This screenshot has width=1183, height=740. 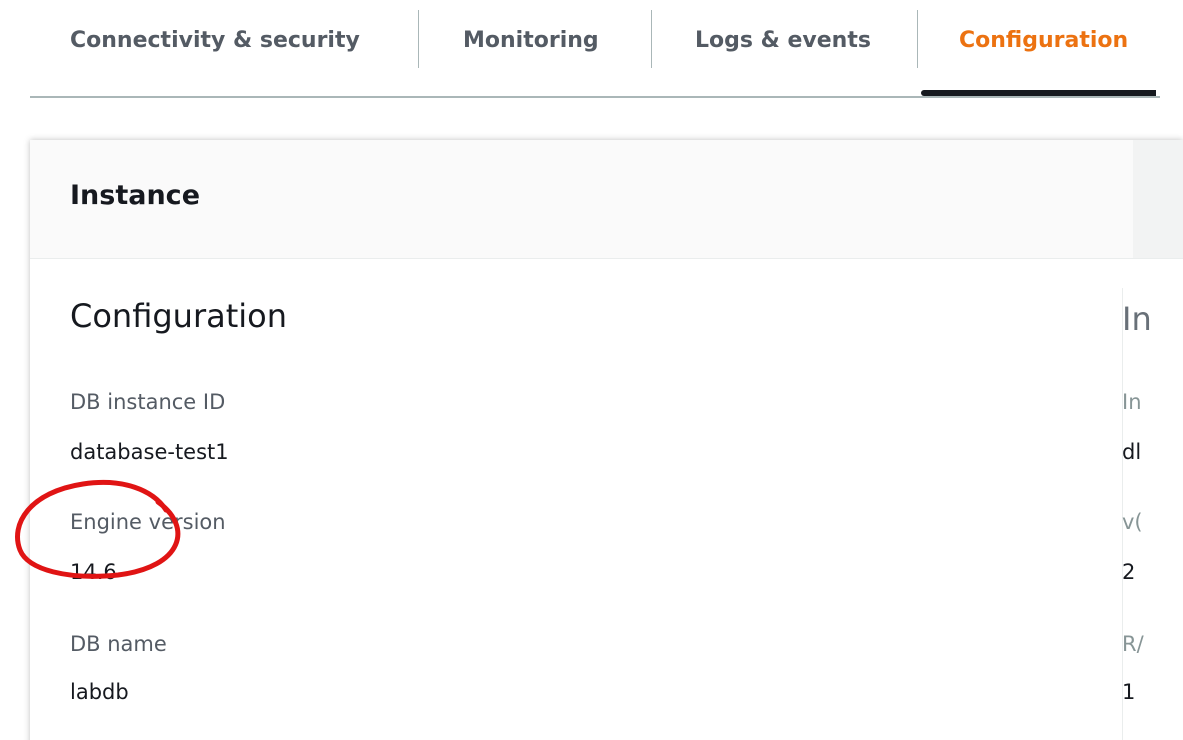 I want to click on panel-header-edge, so click(x=1158, y=199).